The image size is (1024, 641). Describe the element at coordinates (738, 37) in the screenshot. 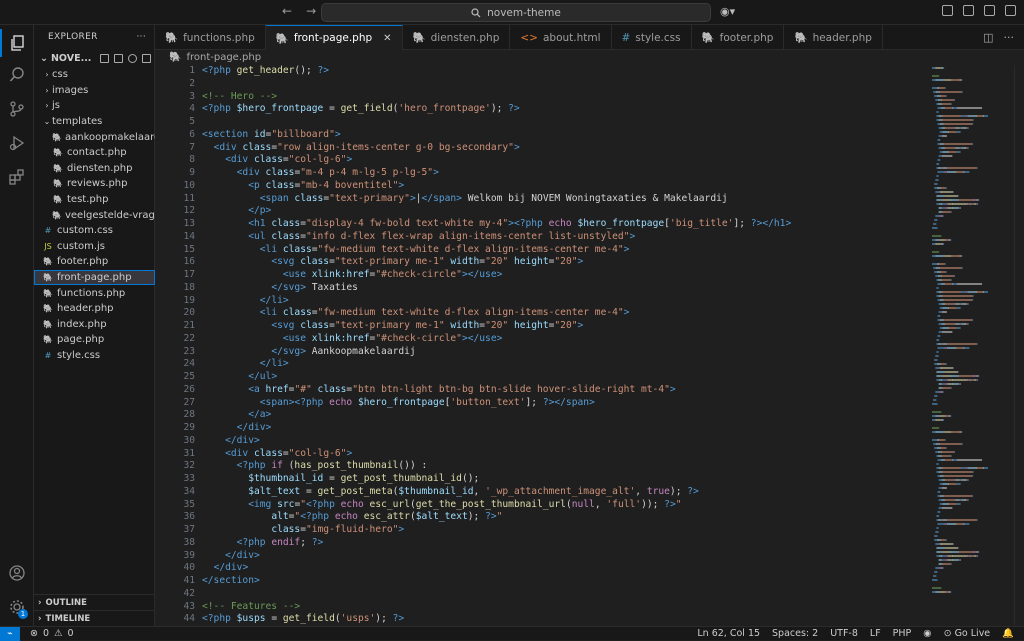

I see `tab-footer-php: 🐘 footer.php` at that location.